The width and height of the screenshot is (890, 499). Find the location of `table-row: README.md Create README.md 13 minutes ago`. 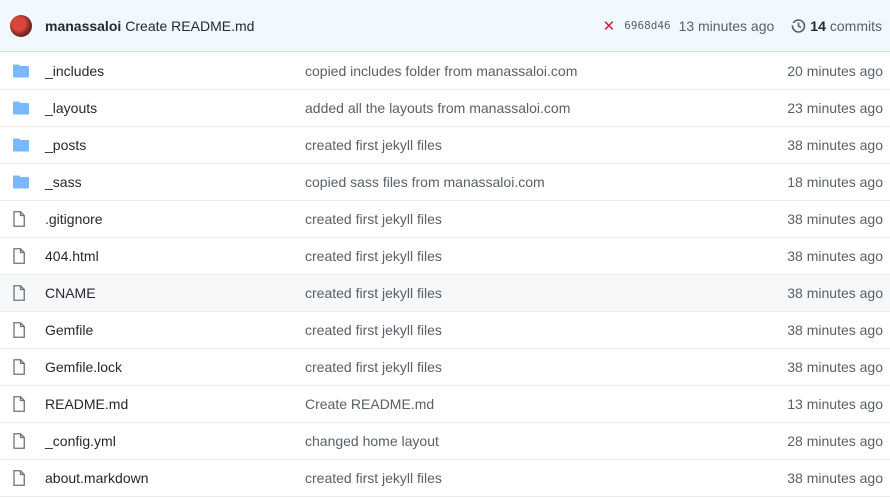

table-row: README.md Create README.md 13 minutes ago is located at coordinates (445, 404).